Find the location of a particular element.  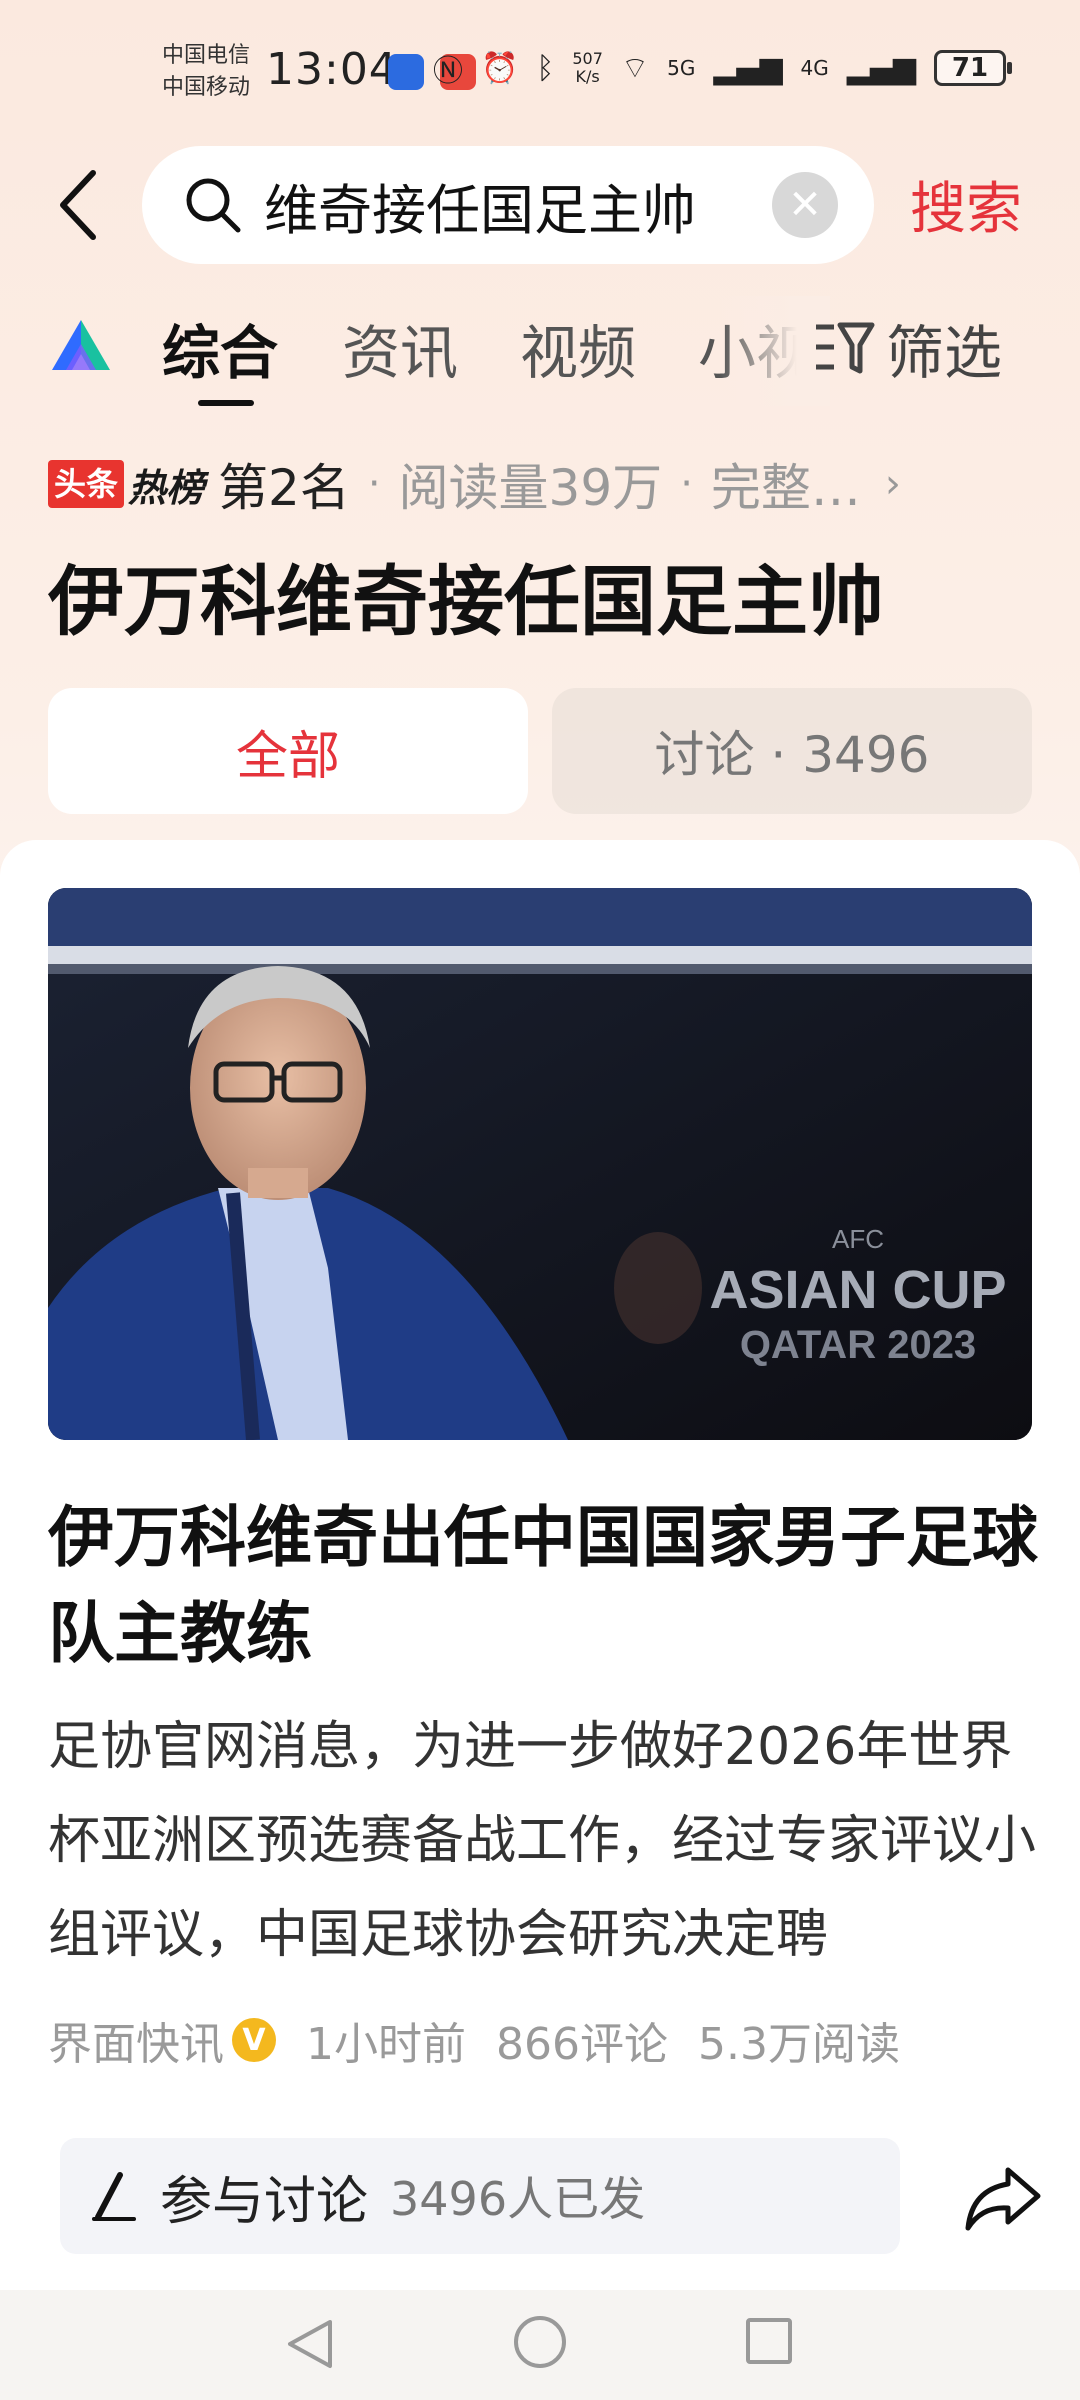

search-icon is located at coordinates (213, 205).